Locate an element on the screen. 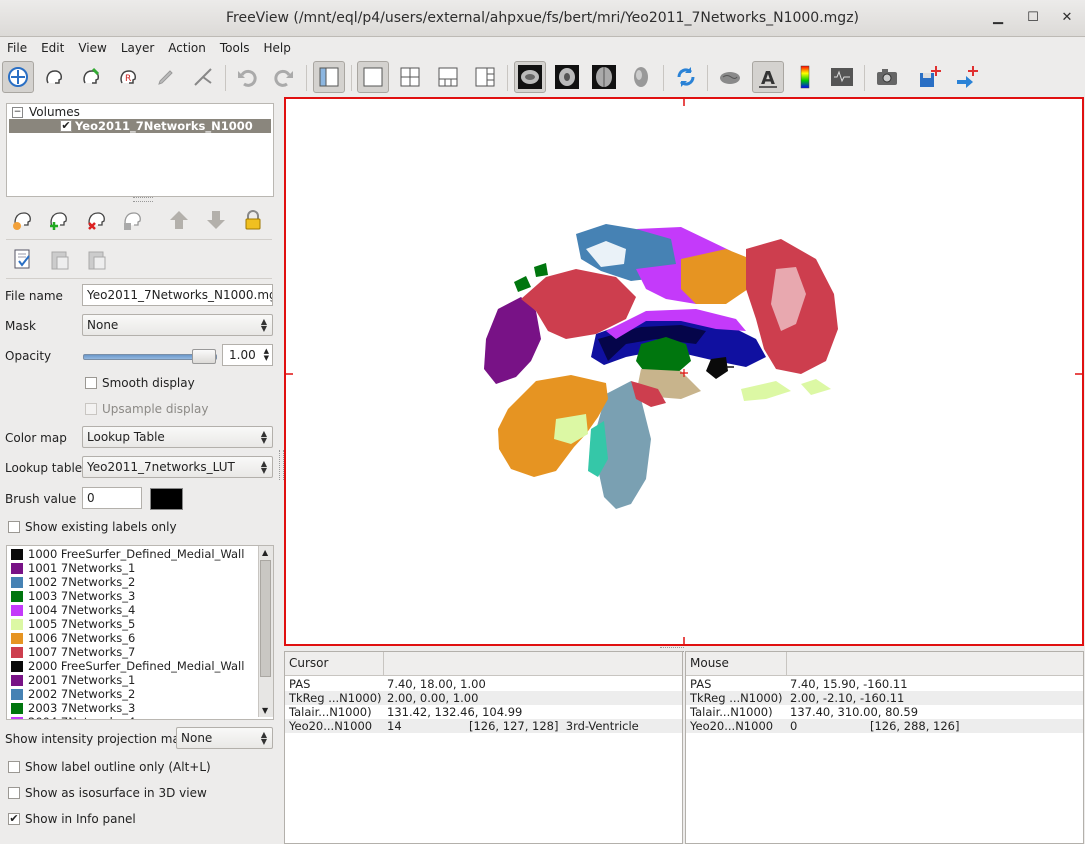 The width and height of the screenshot is (1085, 844). menu-file: File is located at coordinates (17, 48).